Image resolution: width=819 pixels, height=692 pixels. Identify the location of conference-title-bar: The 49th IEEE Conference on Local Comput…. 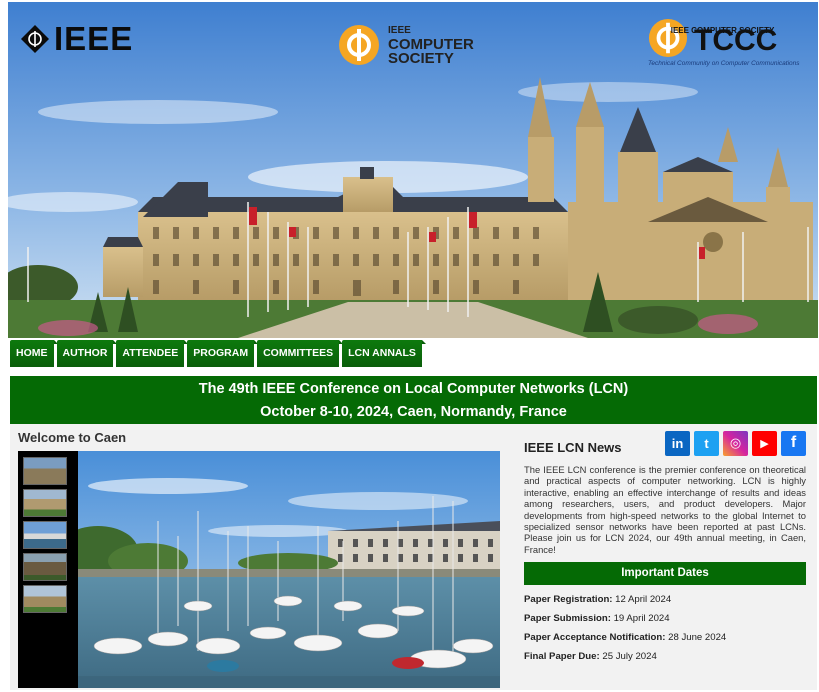
(413, 400).